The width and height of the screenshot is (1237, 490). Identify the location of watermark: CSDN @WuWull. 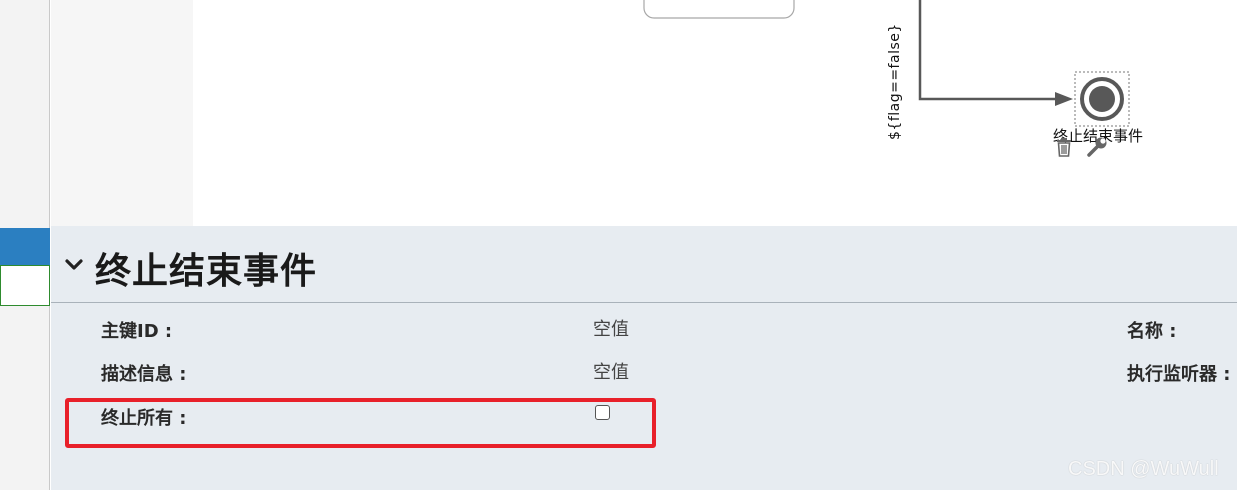
(1143, 469).